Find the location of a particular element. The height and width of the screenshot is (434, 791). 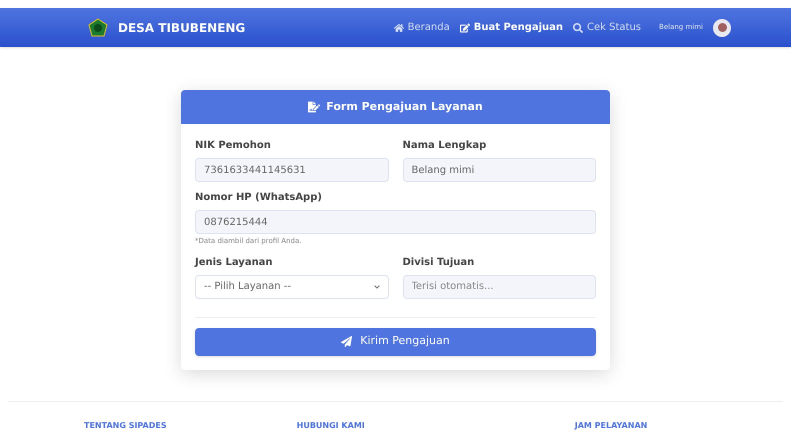

nav-link: Cek Status is located at coordinates (607, 27).